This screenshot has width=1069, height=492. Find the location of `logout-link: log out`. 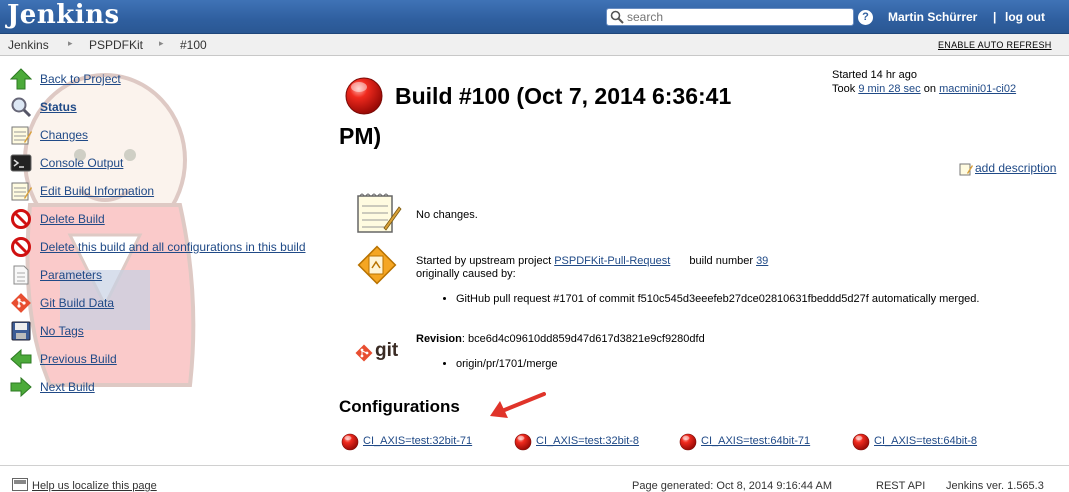

logout-link: log out is located at coordinates (1025, 17).